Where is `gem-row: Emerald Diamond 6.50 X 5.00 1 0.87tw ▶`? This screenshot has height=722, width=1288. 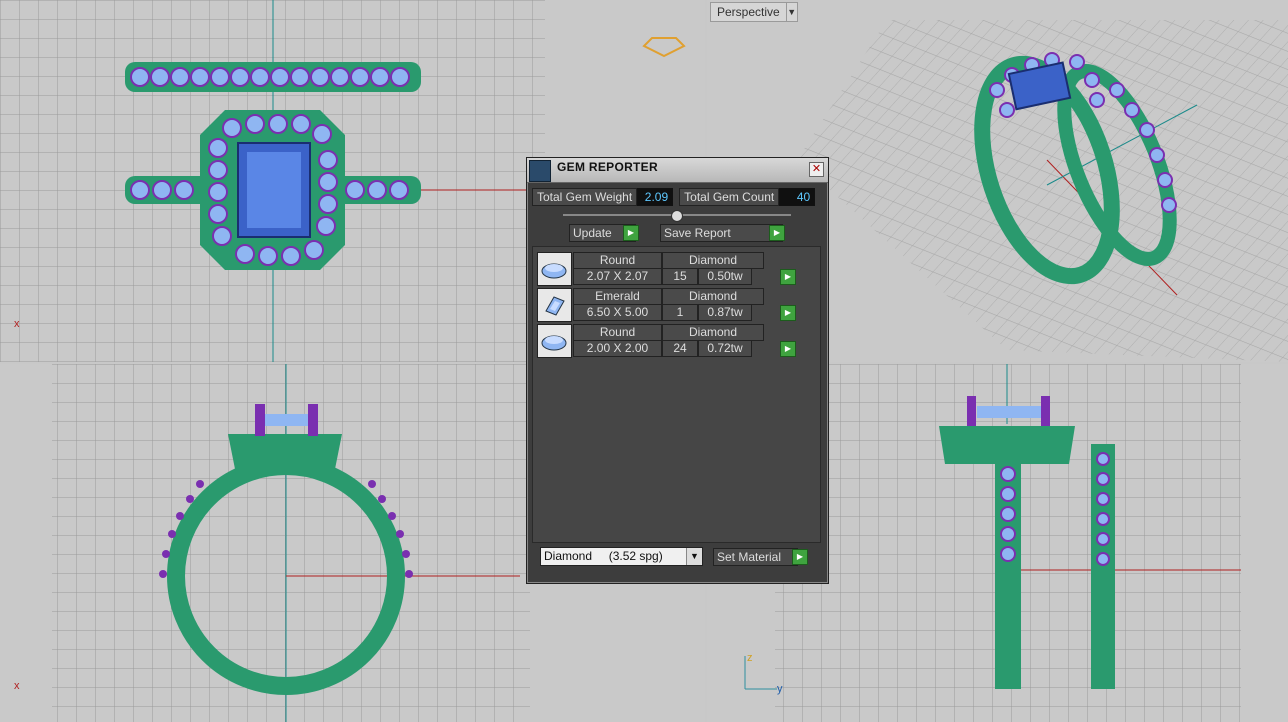 gem-row: Emerald Diamond 6.50 X 5.00 1 0.87tw ▶ is located at coordinates (666, 305).